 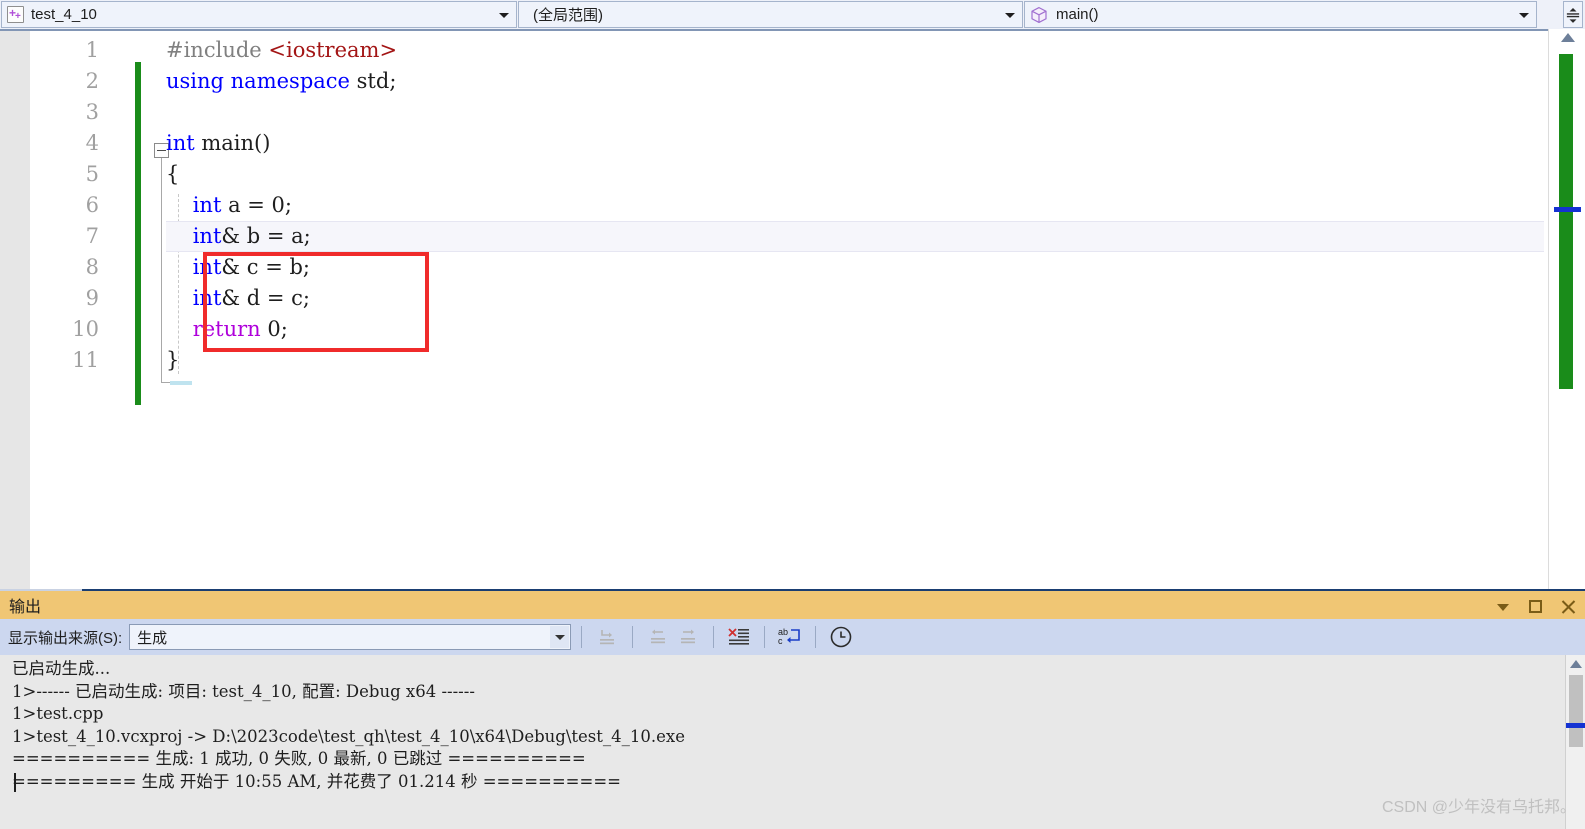 What do you see at coordinates (1575, 637) in the screenshot?
I see `toolbar-right-filler` at bounding box center [1575, 637].